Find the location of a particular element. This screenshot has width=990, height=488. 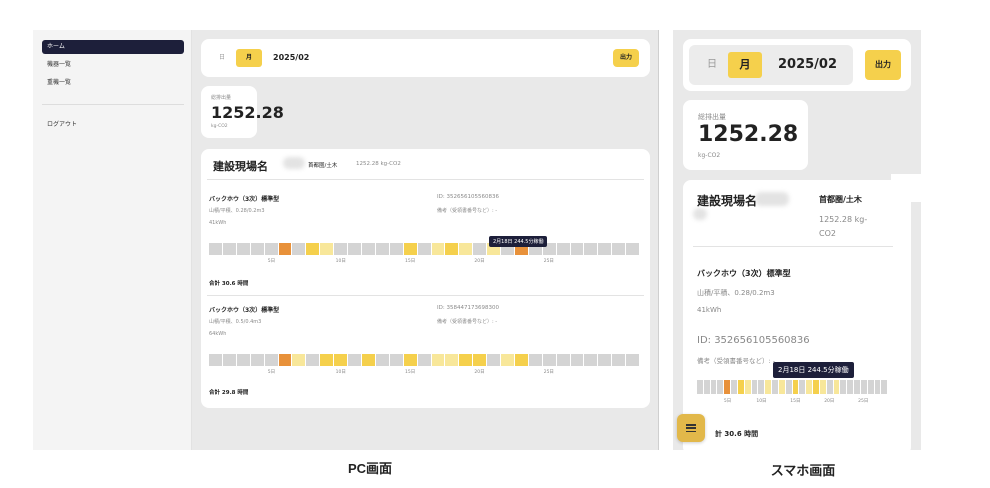

machine-1-usage-bar is located at coordinates (424, 249).